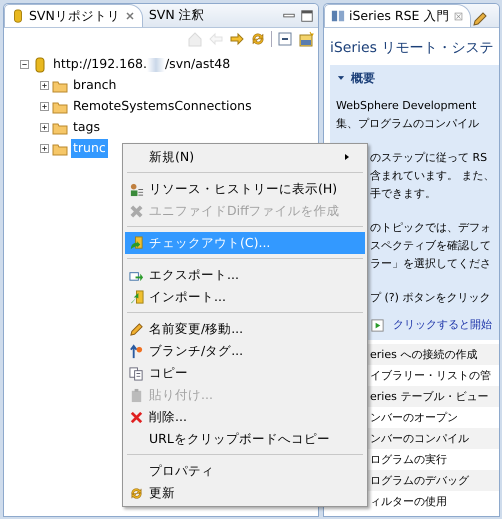 This screenshot has width=502, height=519. Describe the element at coordinates (408, 124) in the screenshot. I see `paragraph-line: 集、プログラムのコンパイル` at that location.